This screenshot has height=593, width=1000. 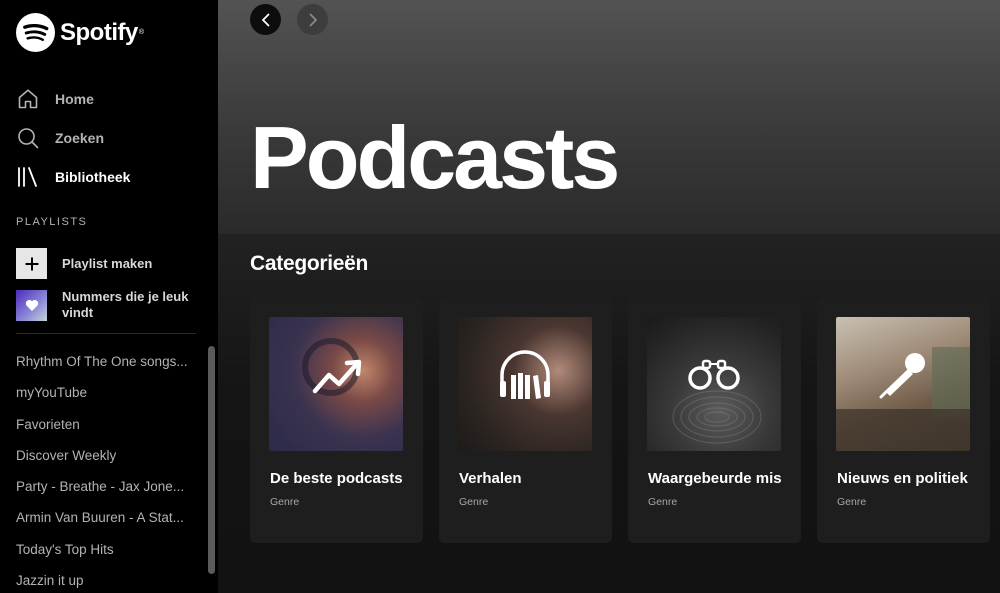 I want to click on sidebar-scrollbar, so click(x=211, y=460).